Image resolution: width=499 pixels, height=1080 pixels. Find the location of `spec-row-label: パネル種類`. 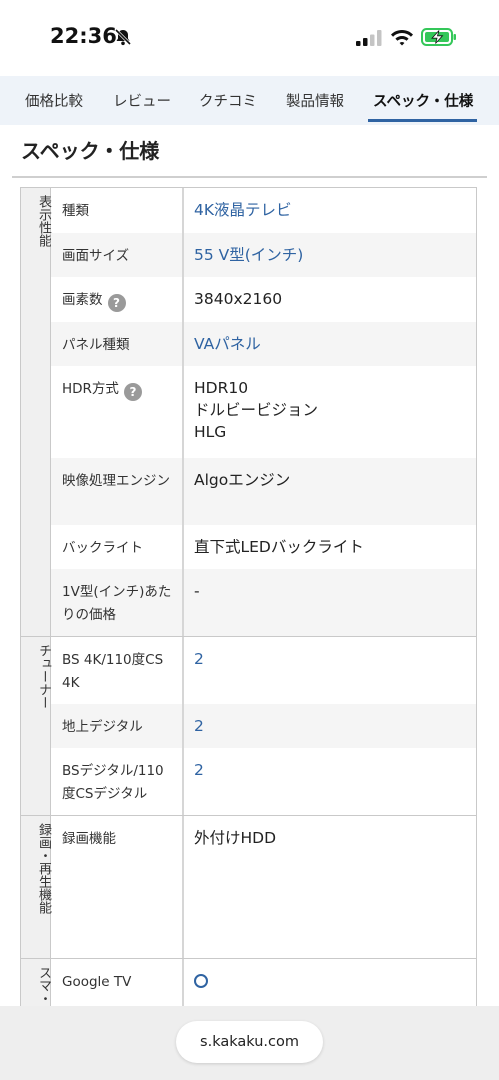

spec-row-label: パネル種類 is located at coordinates (118, 345).